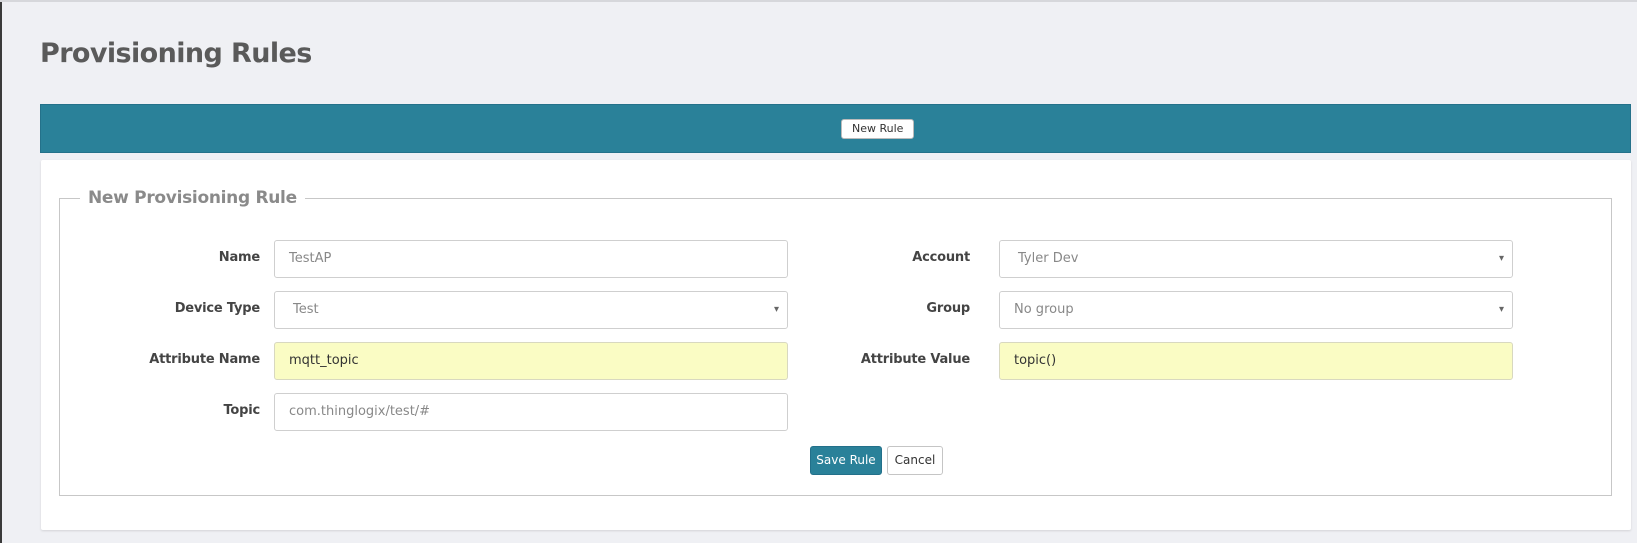  What do you see at coordinates (1048, 258) in the screenshot?
I see `account-select-value: Tyler Dev` at bounding box center [1048, 258].